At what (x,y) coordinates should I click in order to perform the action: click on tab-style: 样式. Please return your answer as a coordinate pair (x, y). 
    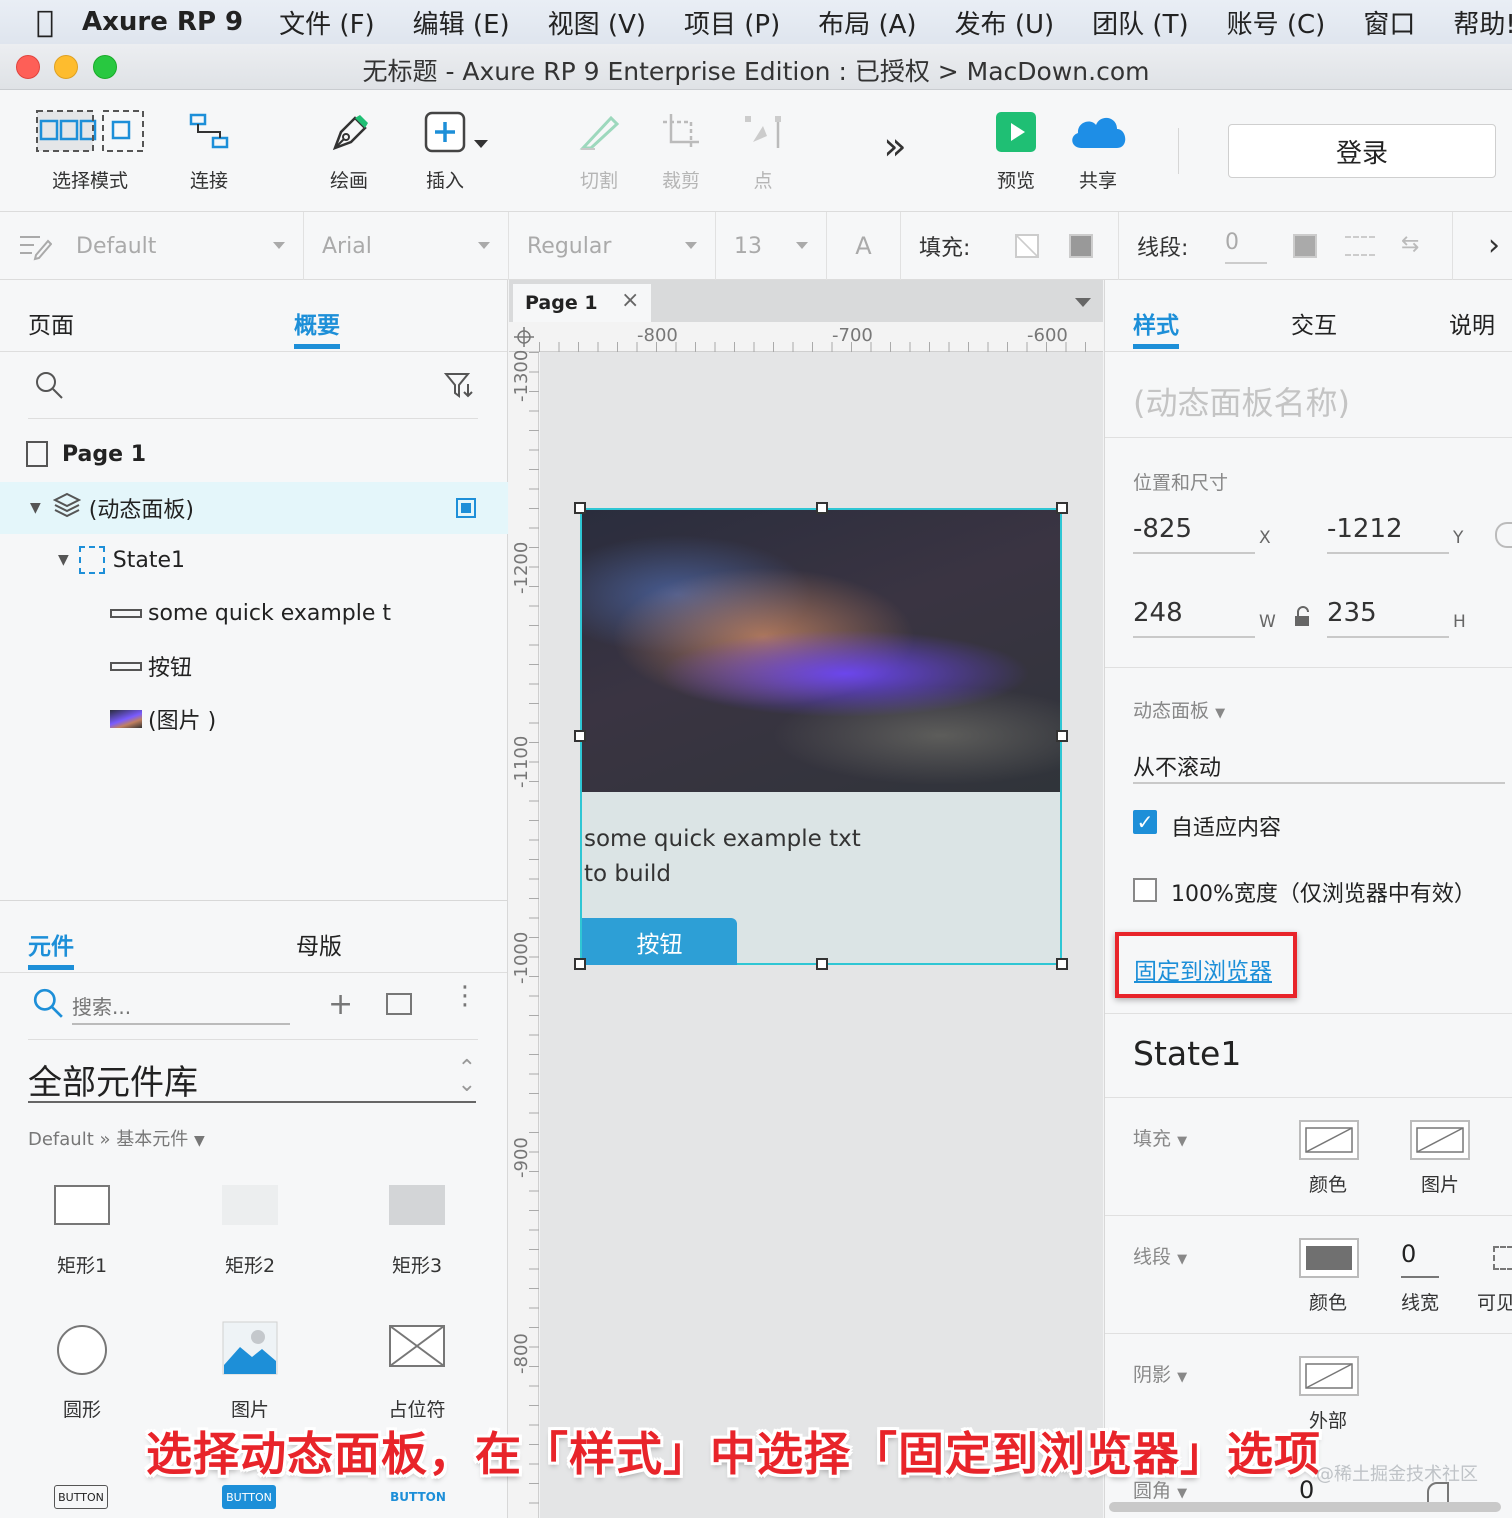
    Looking at the image, I should click on (1156, 327).